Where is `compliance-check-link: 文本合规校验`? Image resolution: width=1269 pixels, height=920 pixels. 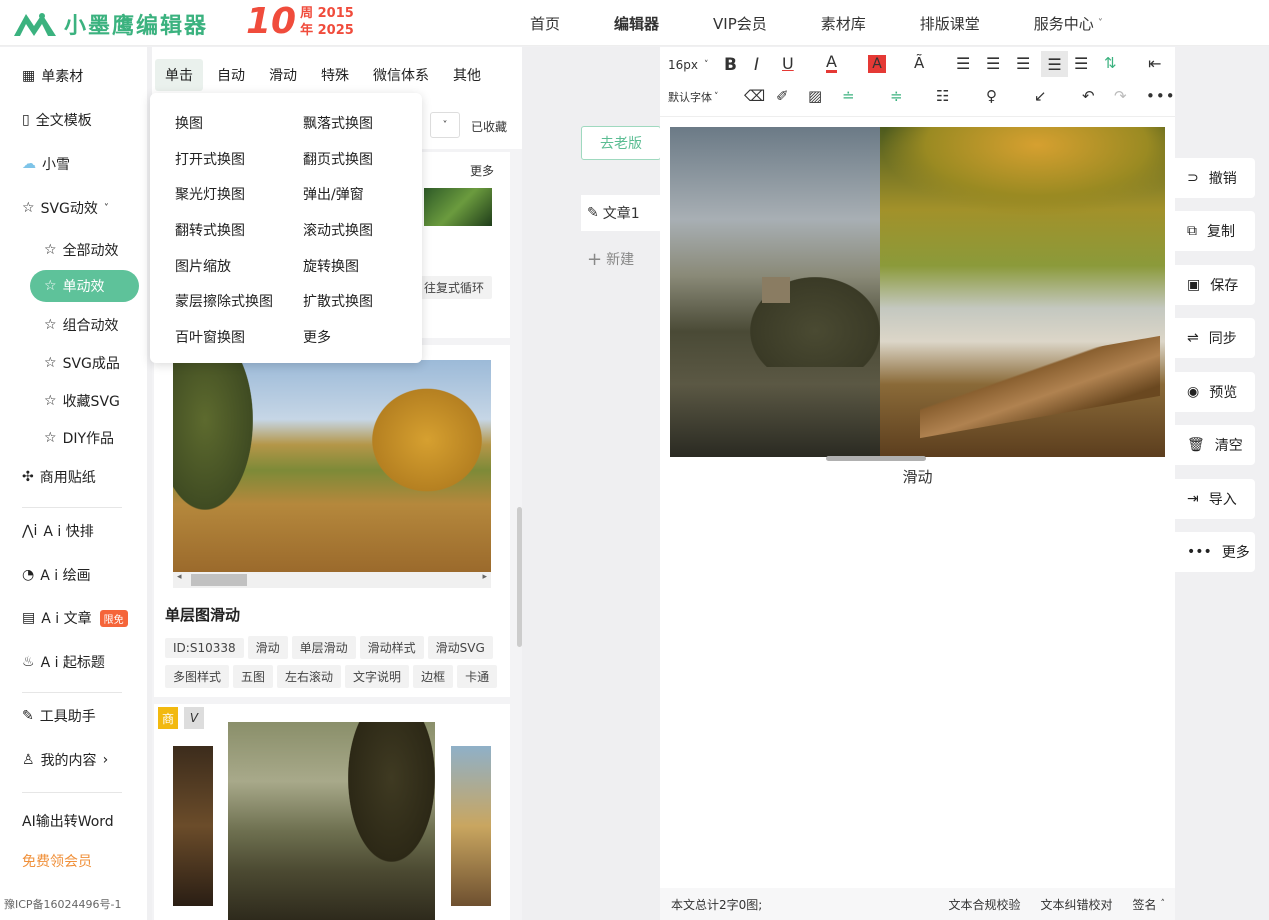 compliance-check-link: 文本合规校验 is located at coordinates (984, 904).